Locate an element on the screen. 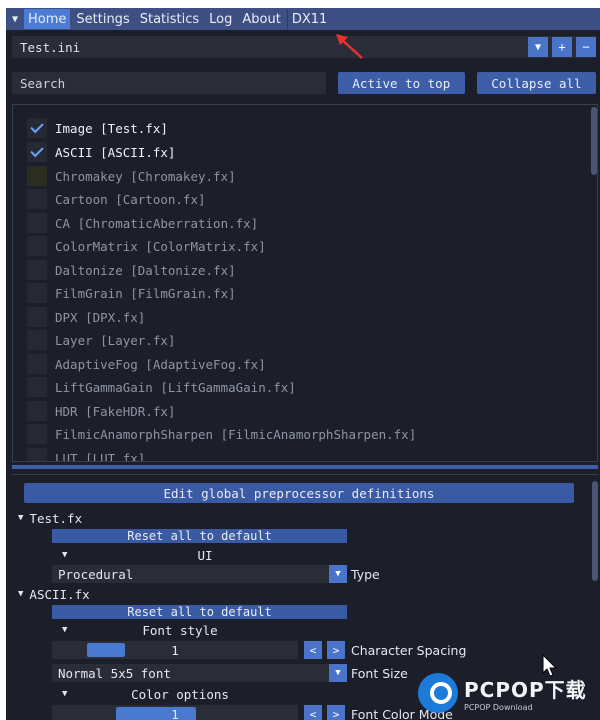  list-item: ASCII [ASCII.fx] is located at coordinates (101, 152).